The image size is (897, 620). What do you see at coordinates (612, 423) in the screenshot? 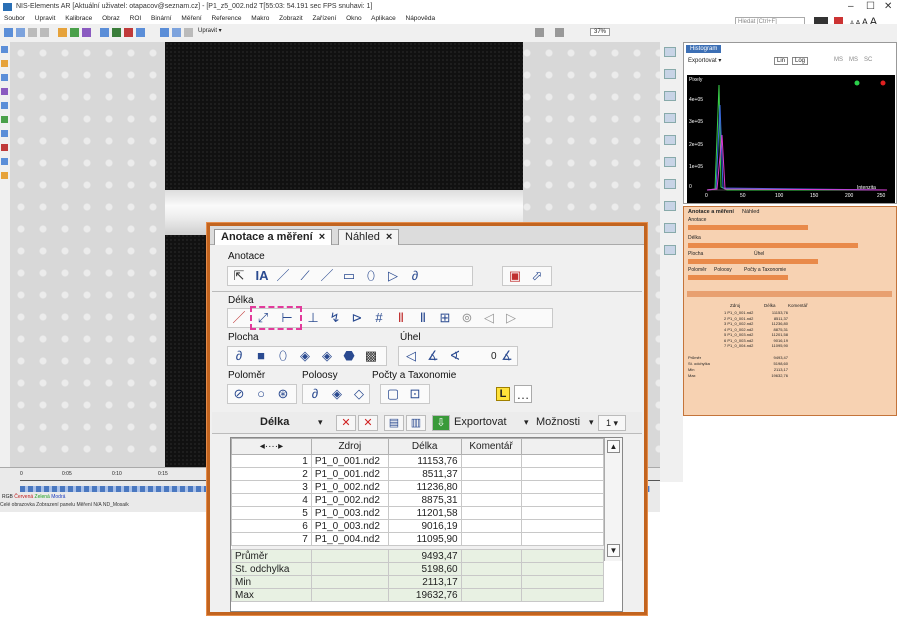
I see `page-select: 1 ▾` at bounding box center [612, 423].